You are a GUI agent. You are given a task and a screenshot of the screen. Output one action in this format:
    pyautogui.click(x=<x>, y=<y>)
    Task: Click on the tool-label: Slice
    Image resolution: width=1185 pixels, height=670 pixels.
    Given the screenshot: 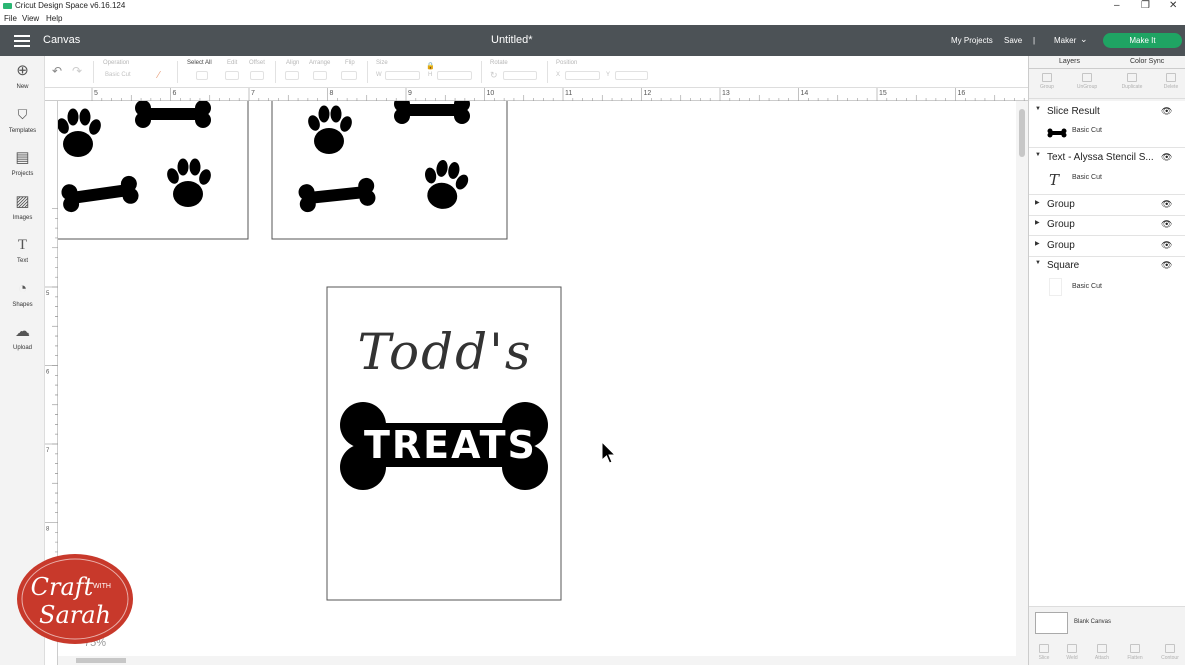 What is the action you would take?
    pyautogui.click(x=1044, y=658)
    